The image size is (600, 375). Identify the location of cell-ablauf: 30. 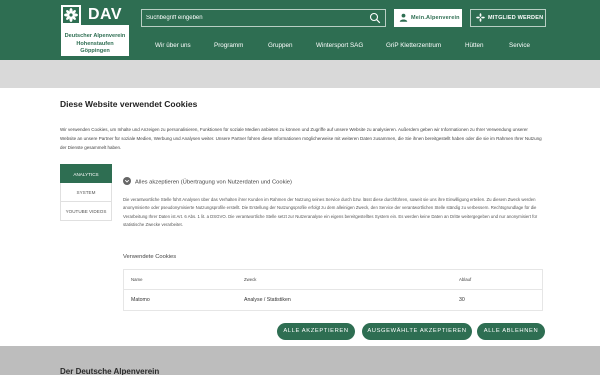
(462, 300).